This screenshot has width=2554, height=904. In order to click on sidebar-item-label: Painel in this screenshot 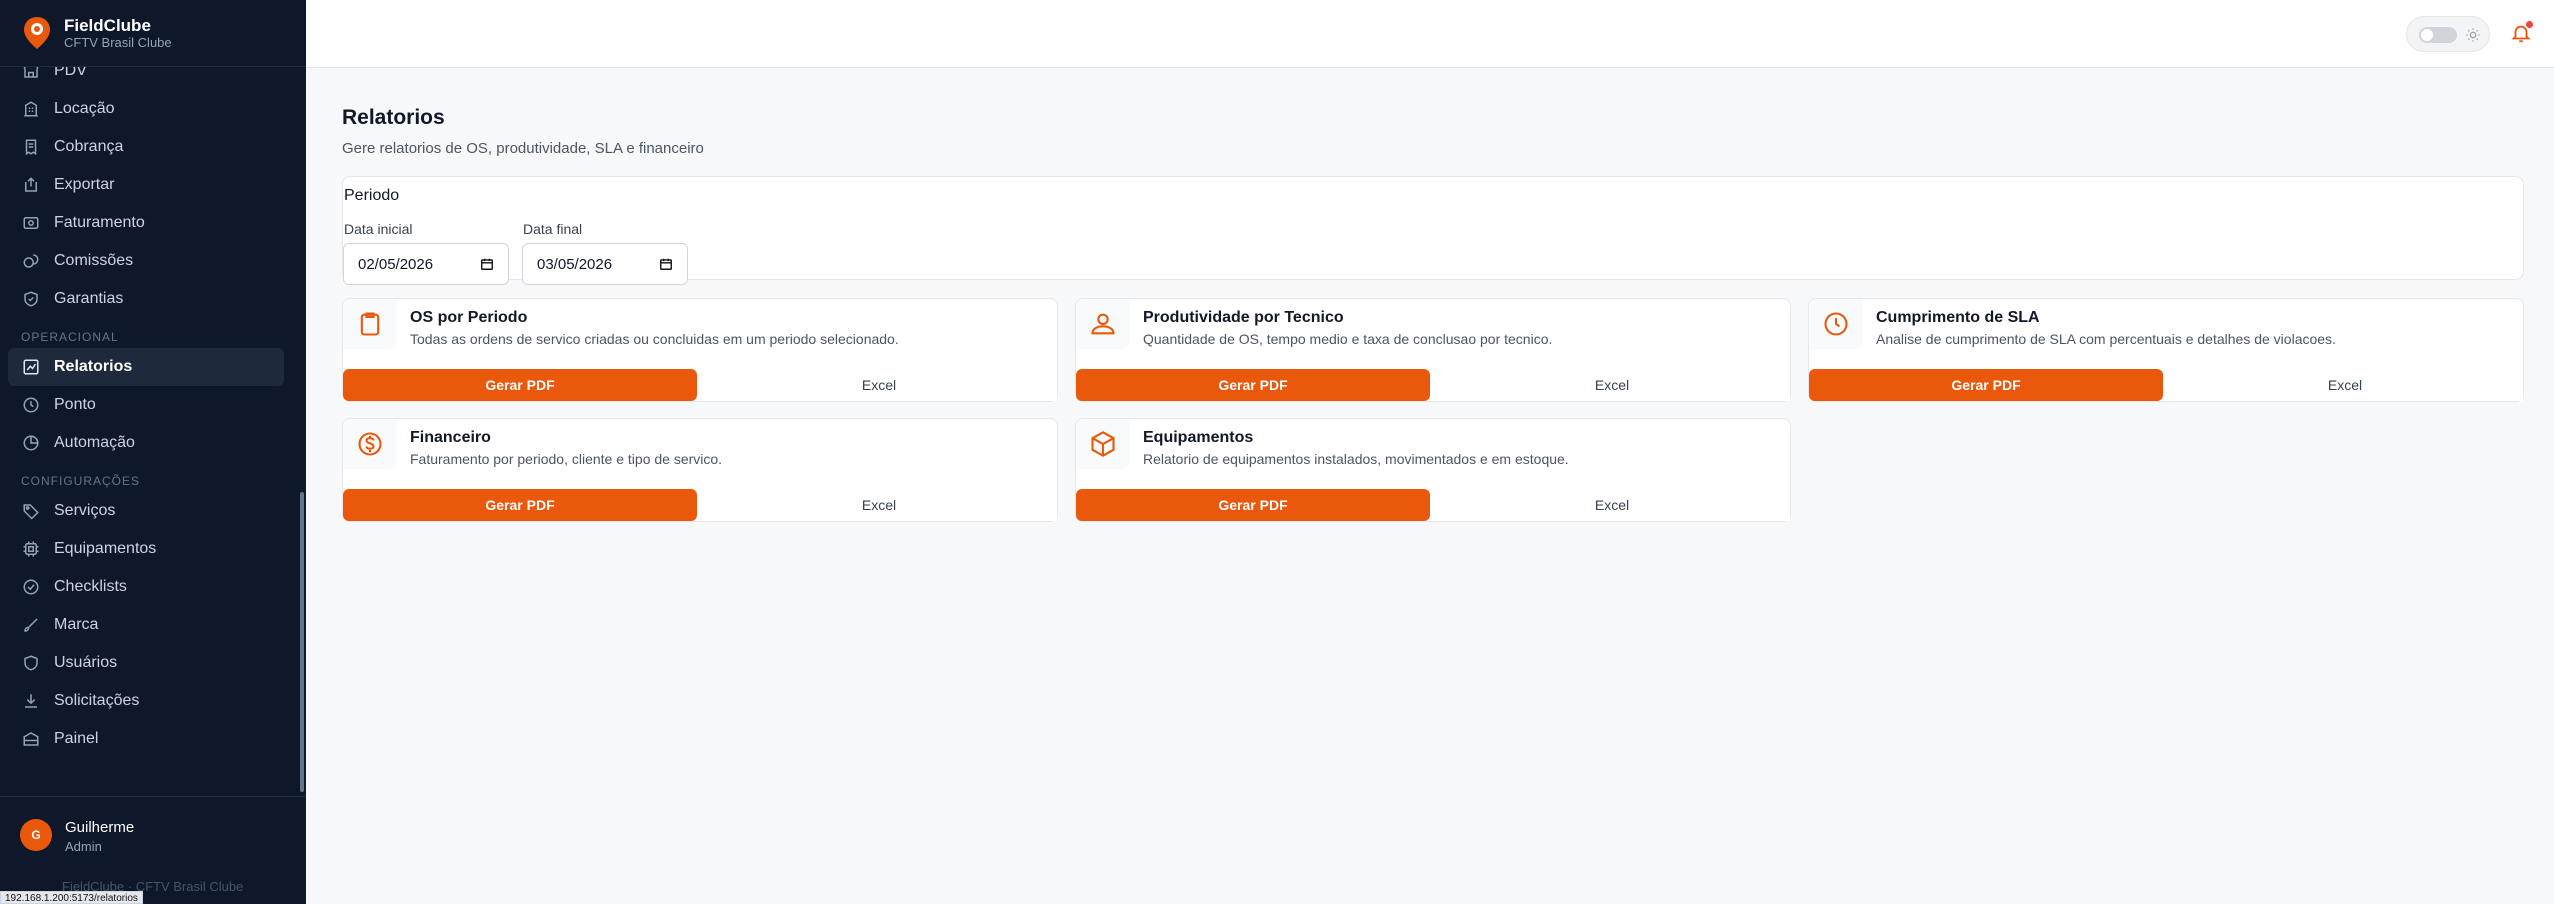, I will do `click(76, 738)`.